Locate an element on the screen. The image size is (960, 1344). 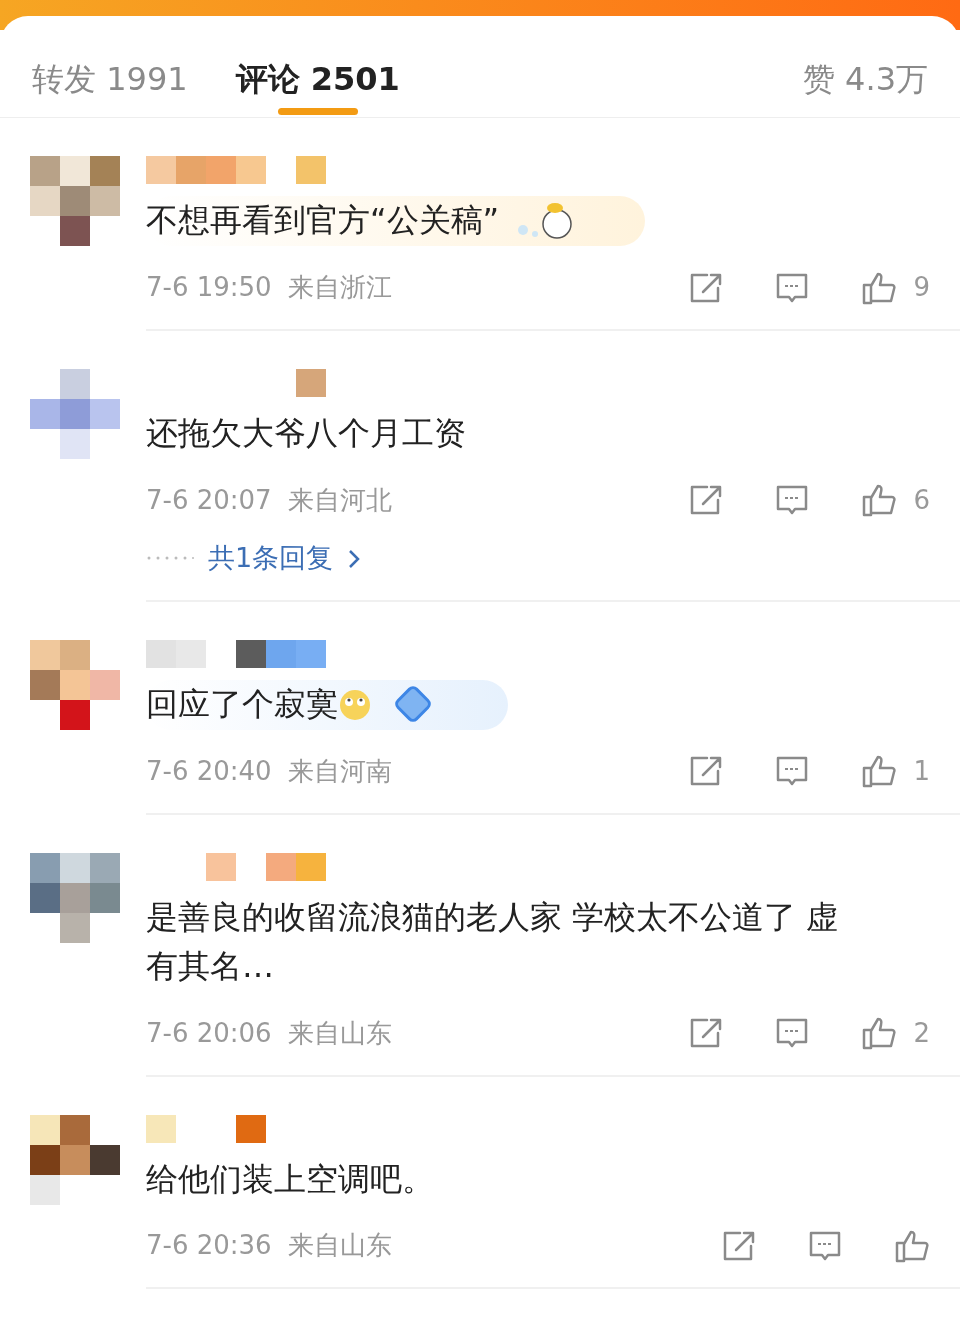
like-count: 2 is located at coordinates (921, 1033).